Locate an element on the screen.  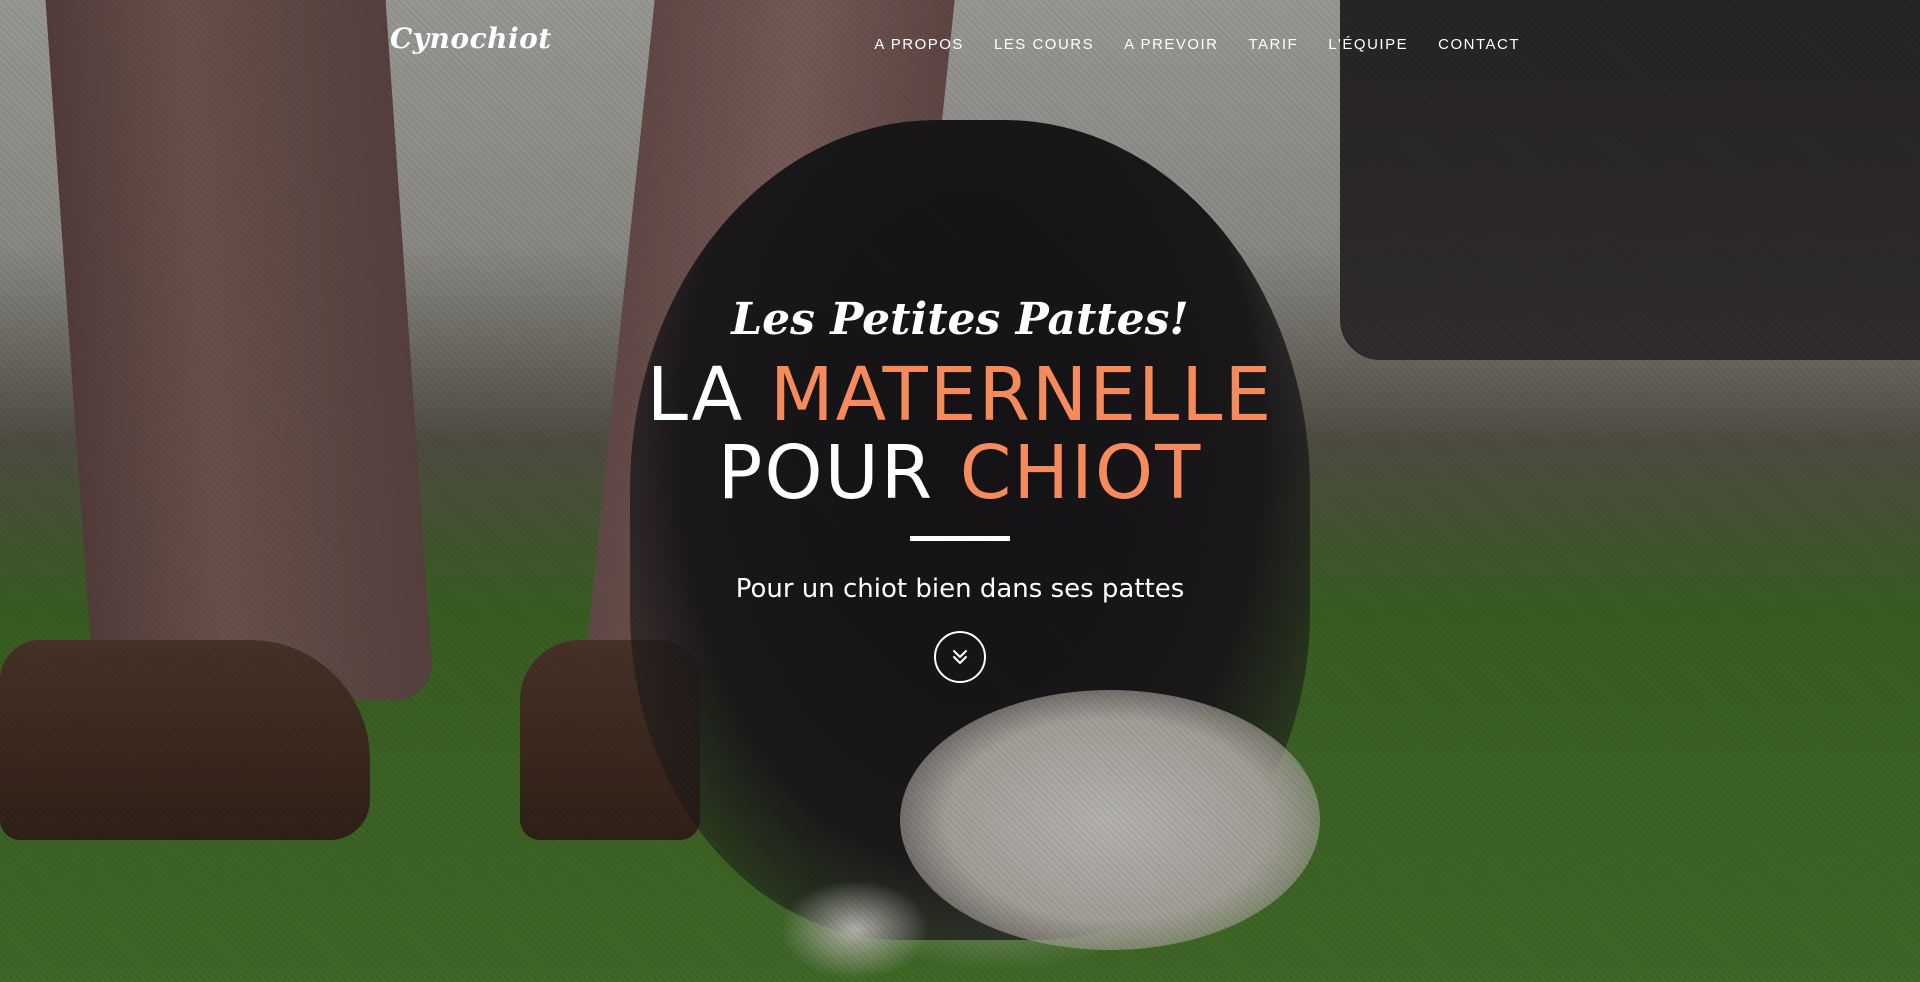
nav-link-a-prevoir: A PREVOIR is located at coordinates (1171, 44).